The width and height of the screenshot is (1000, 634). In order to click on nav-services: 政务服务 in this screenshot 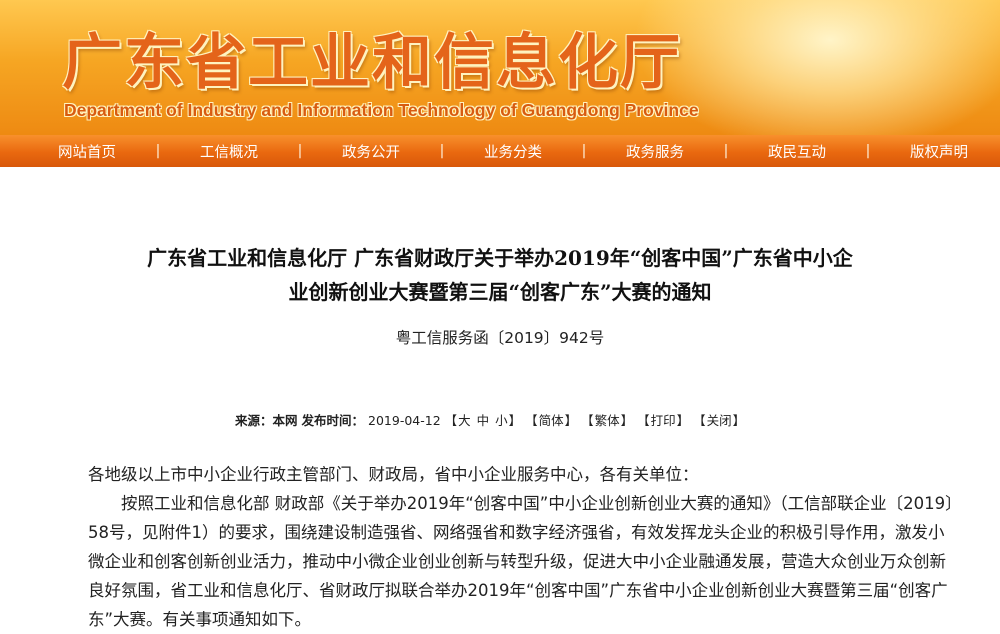, I will do `click(655, 151)`.